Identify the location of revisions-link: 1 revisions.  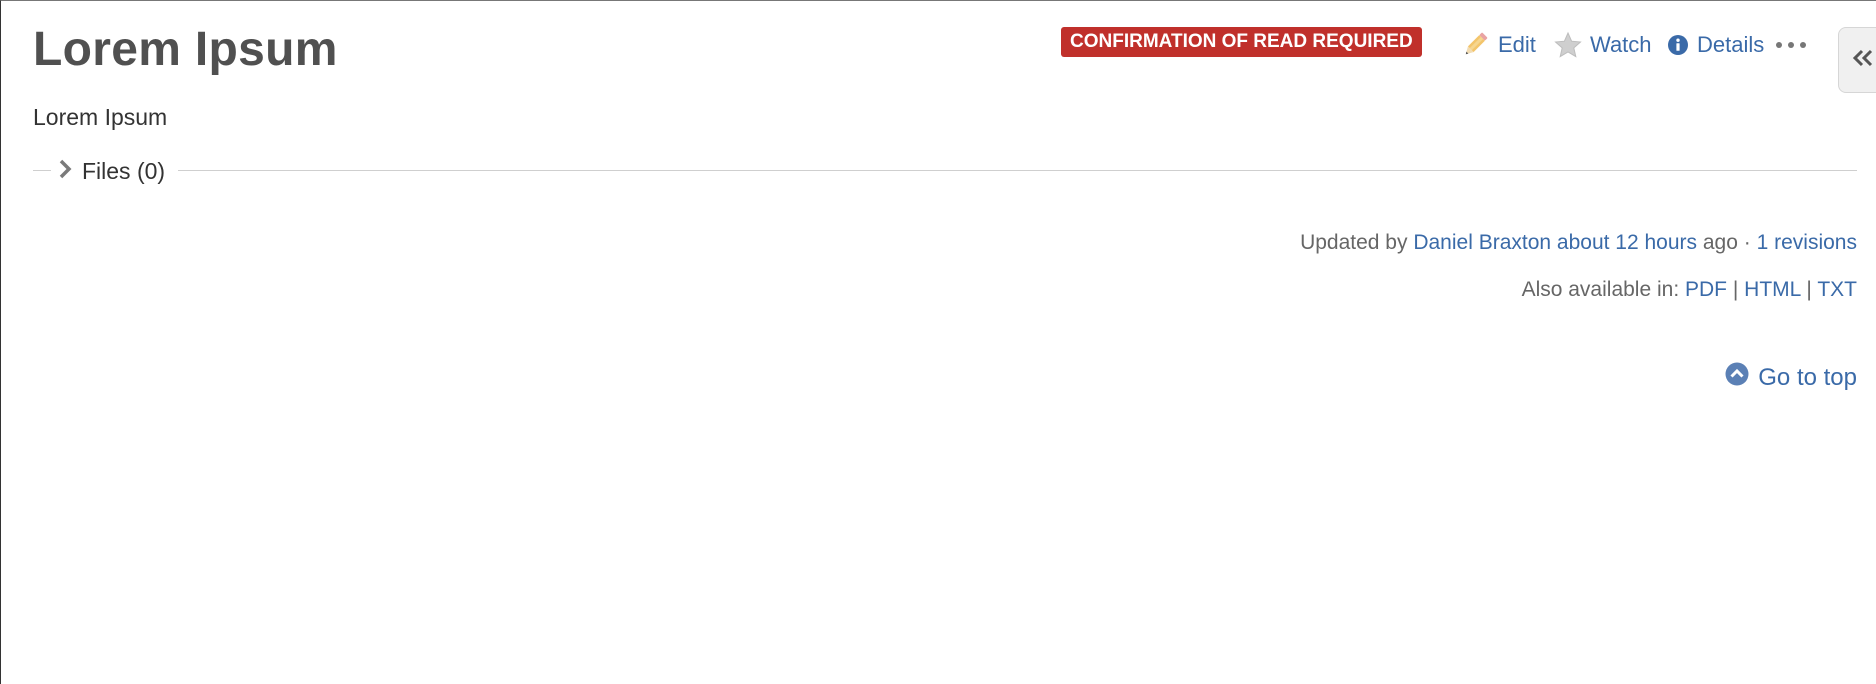
(1807, 242).